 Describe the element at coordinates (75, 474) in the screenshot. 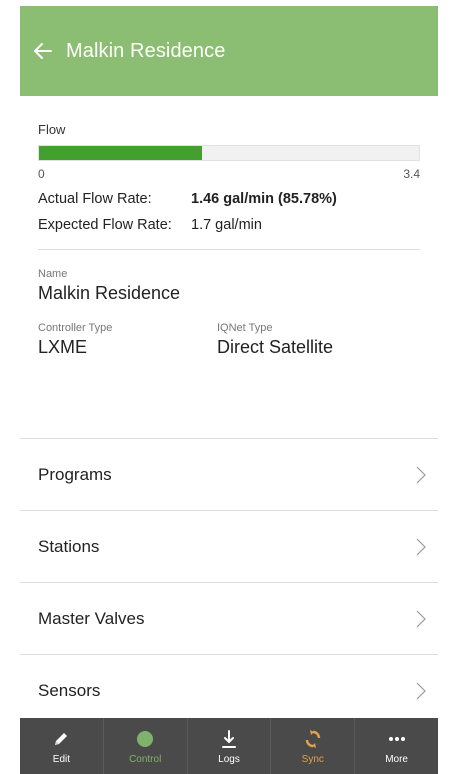

I see `menu-item-label: Programs` at that location.